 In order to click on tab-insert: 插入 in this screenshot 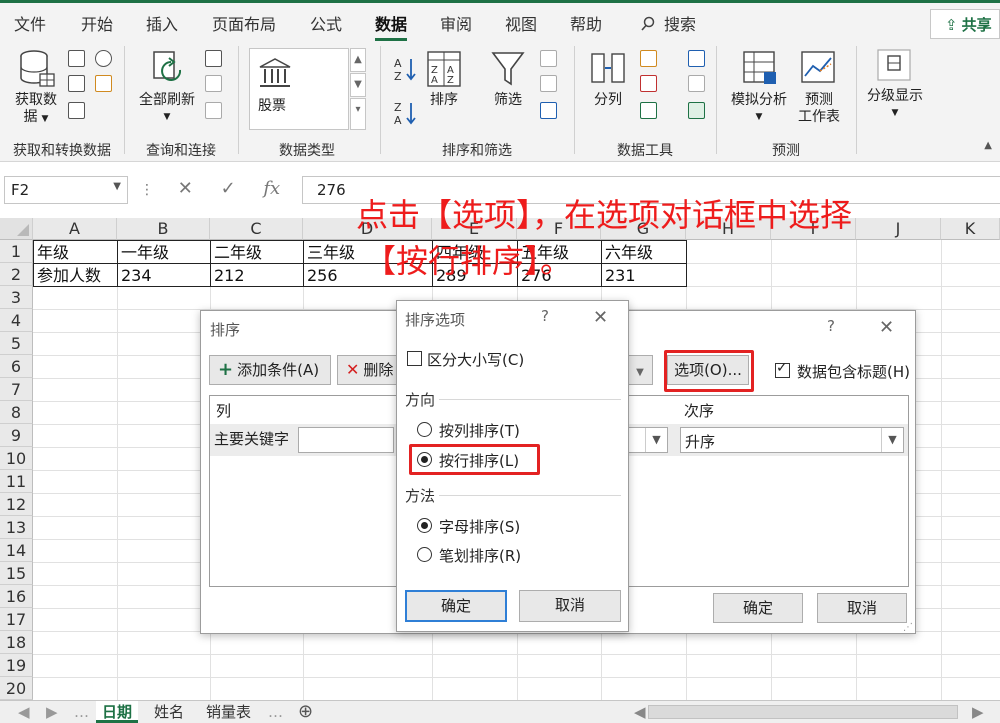, I will do `click(162, 23)`.